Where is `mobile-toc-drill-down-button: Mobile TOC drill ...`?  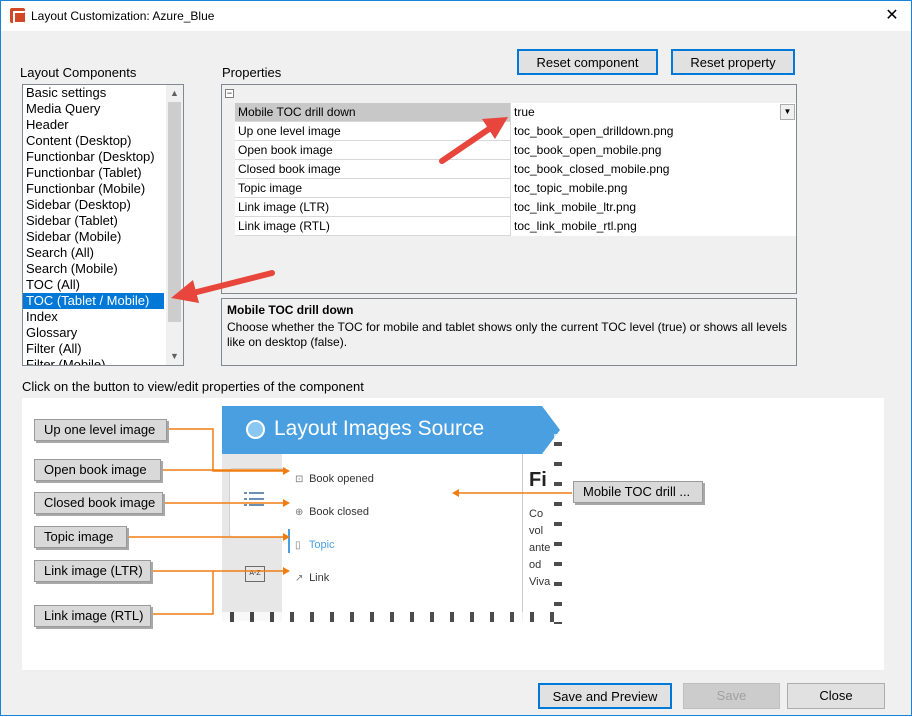
mobile-toc-drill-down-button: Mobile TOC drill ... is located at coordinates (638, 492).